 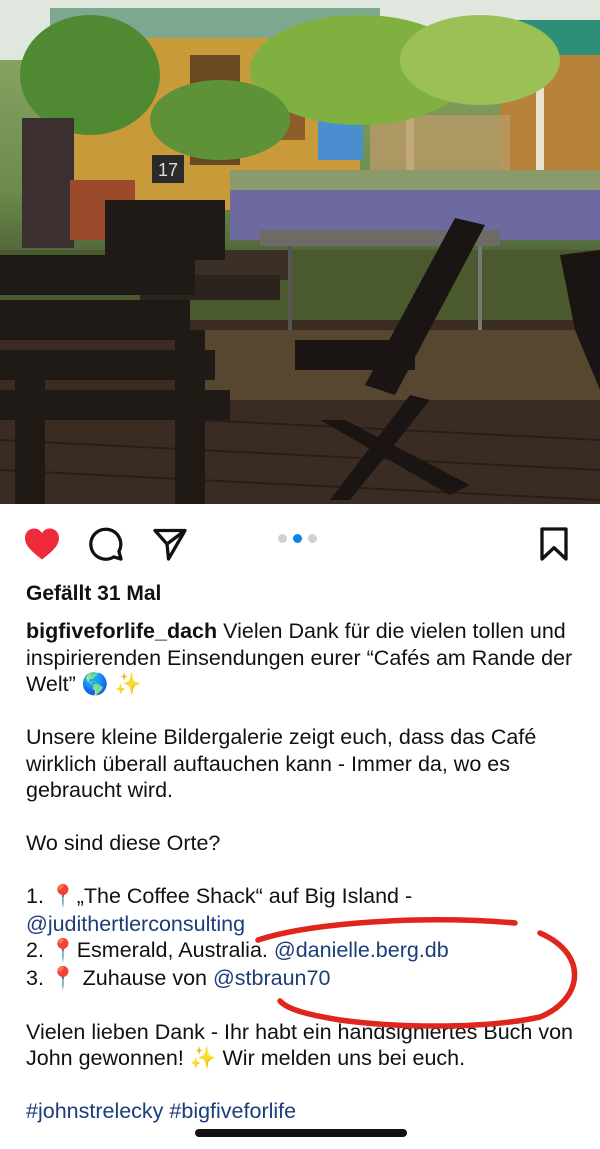 What do you see at coordinates (301, 1111) in the screenshot?
I see `caption-hashtags: #johnstrelecky #bigfiveforlife` at bounding box center [301, 1111].